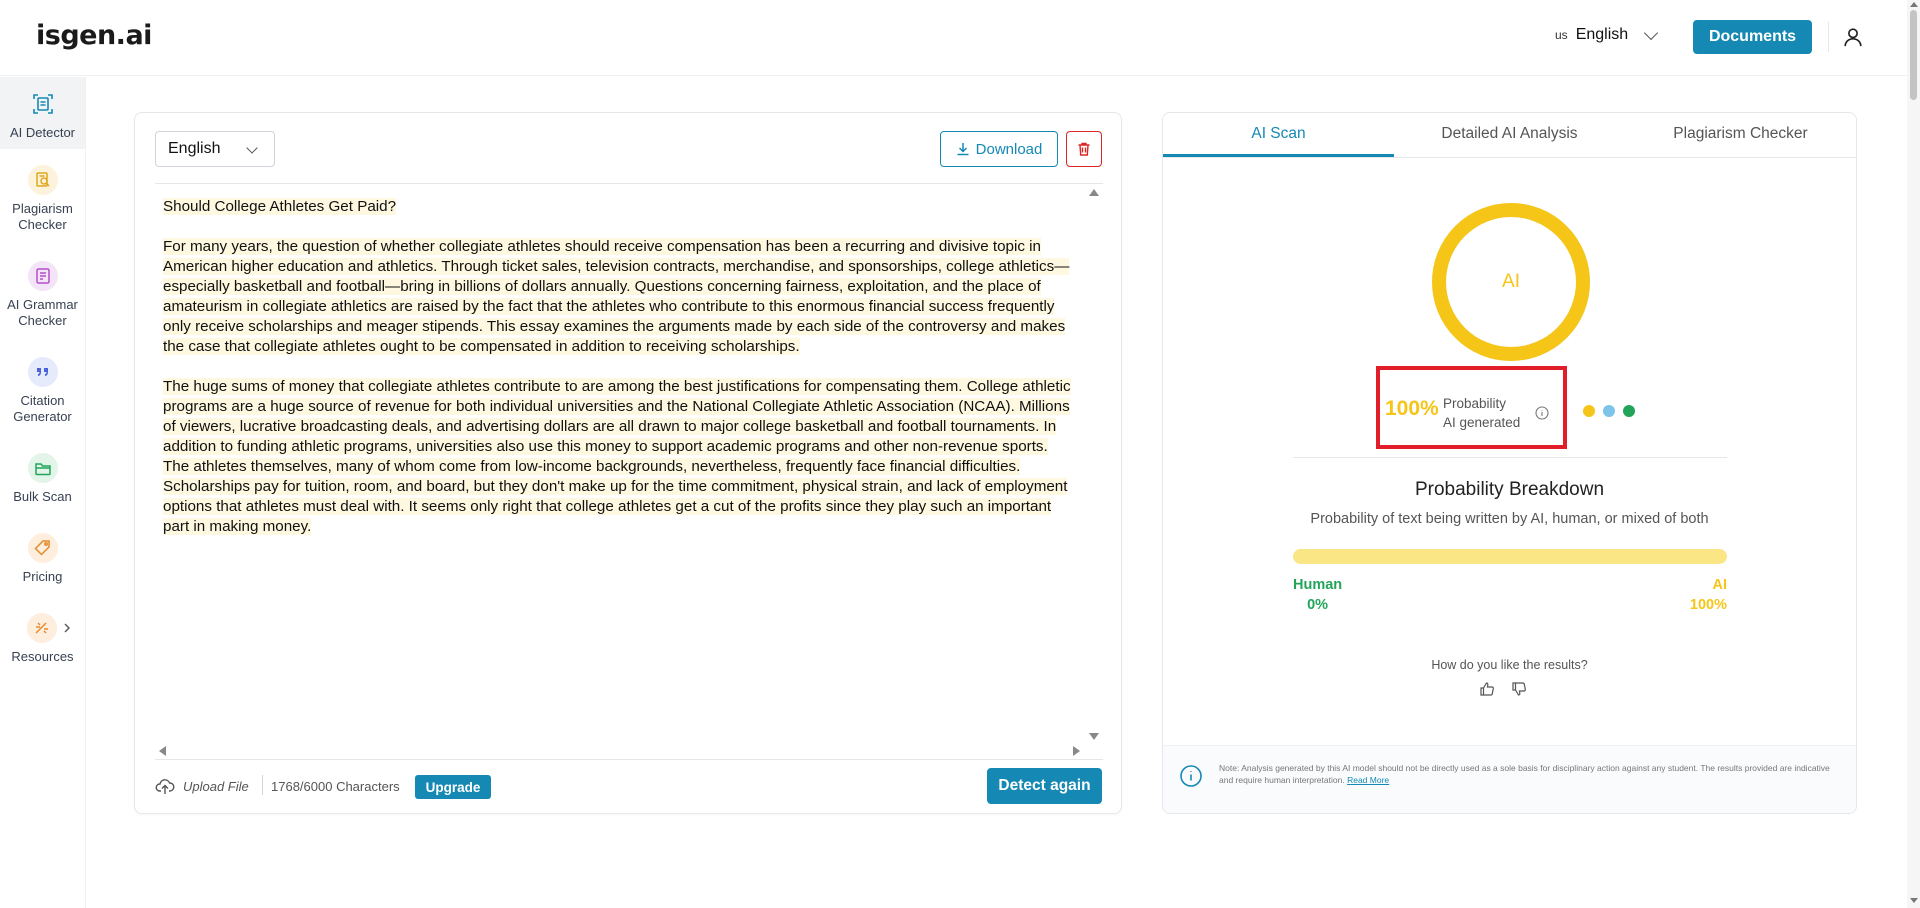 The image size is (1920, 908). What do you see at coordinates (1542, 413) in the screenshot?
I see `info-icon` at bounding box center [1542, 413].